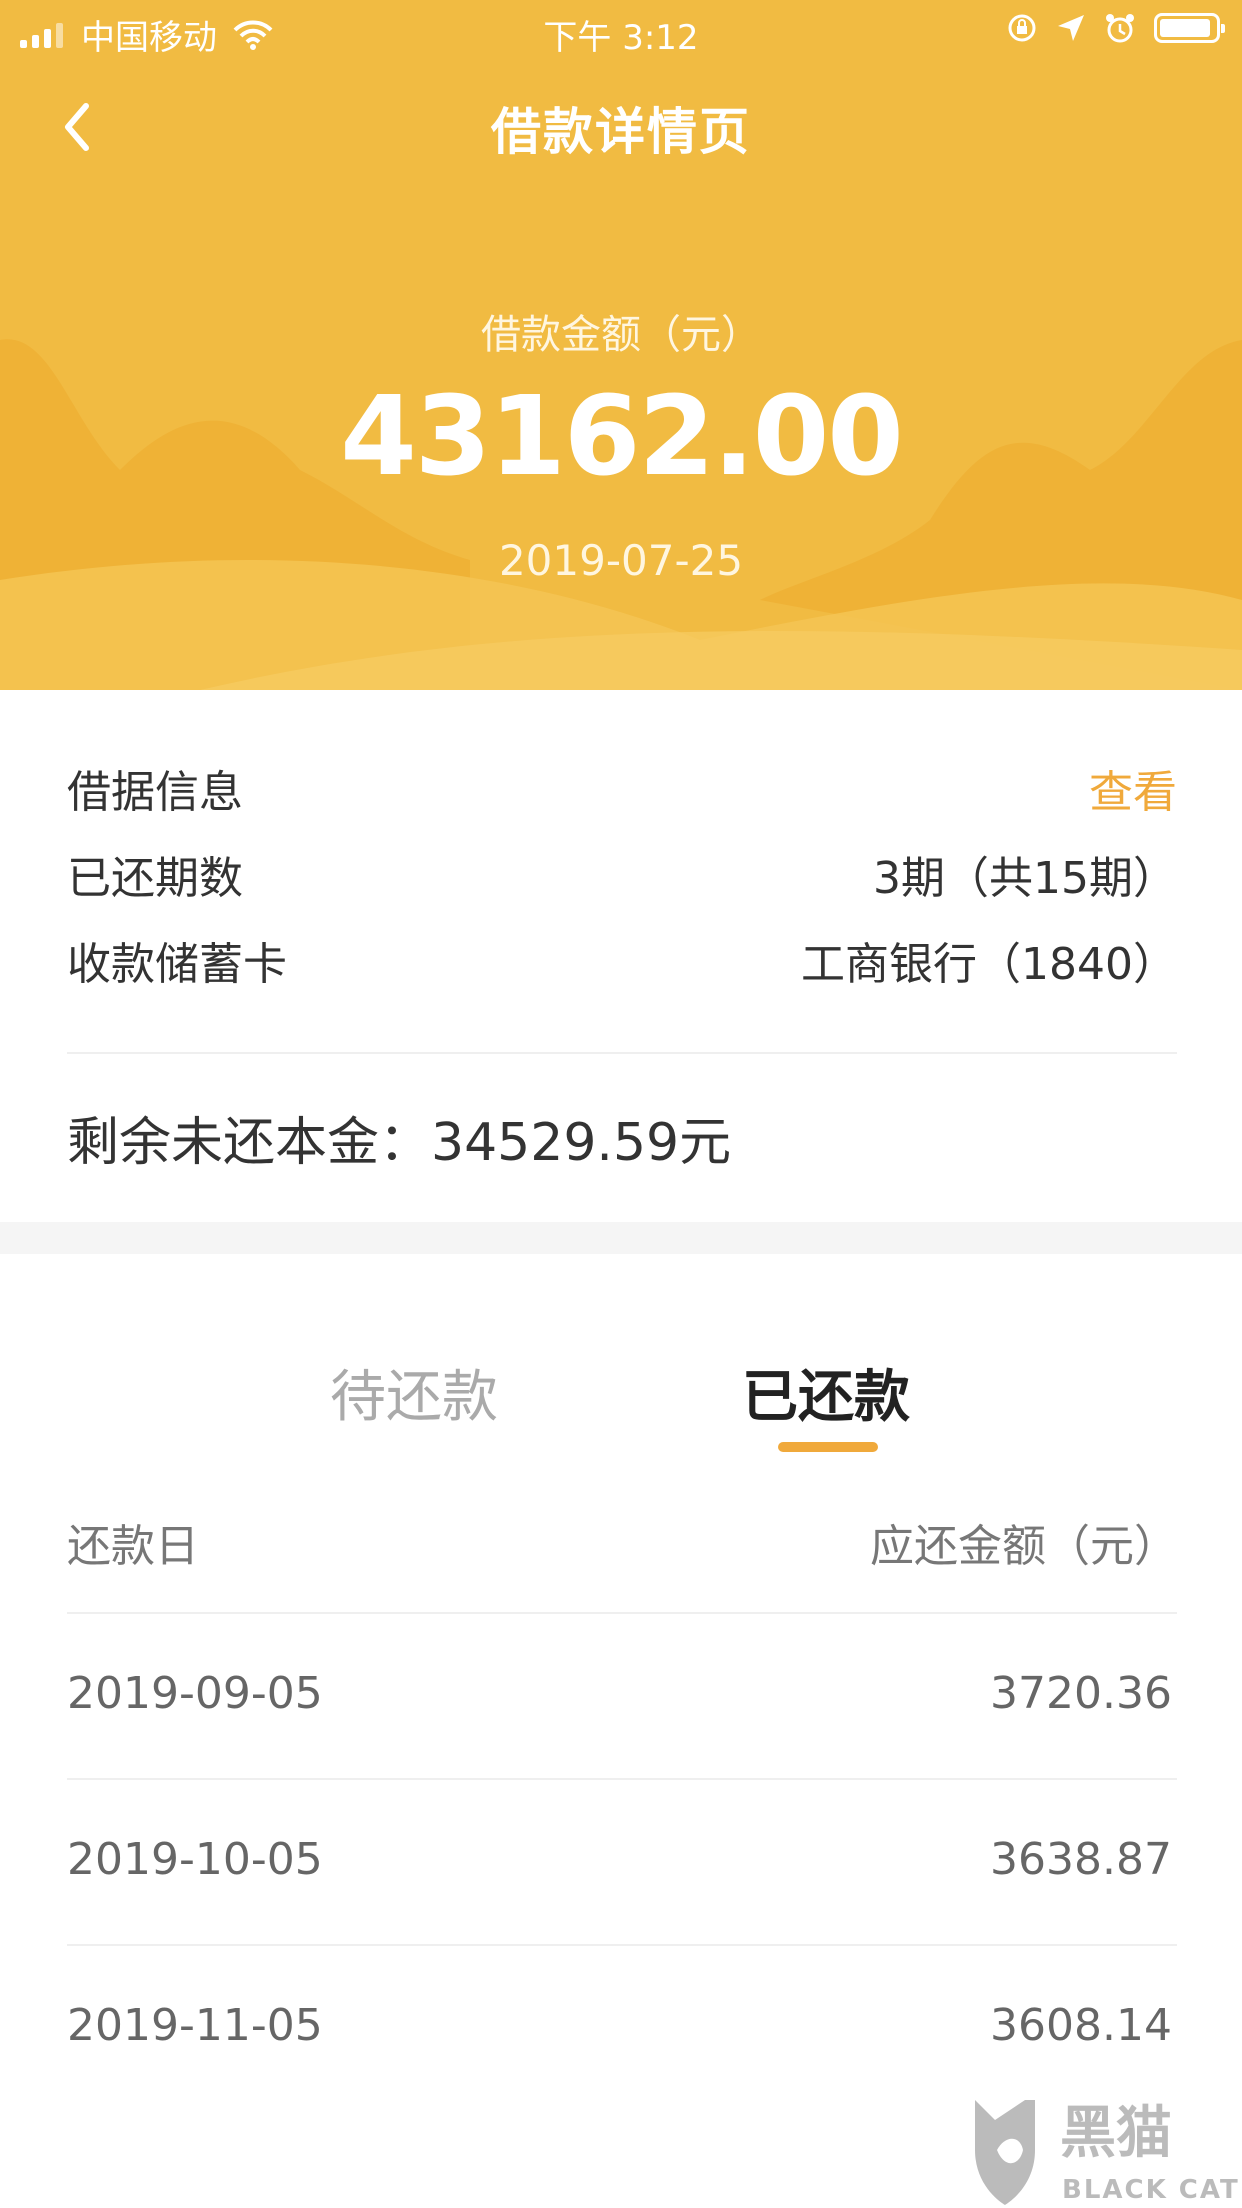  Describe the element at coordinates (622, 1053) in the screenshot. I see `info-divider` at that location.